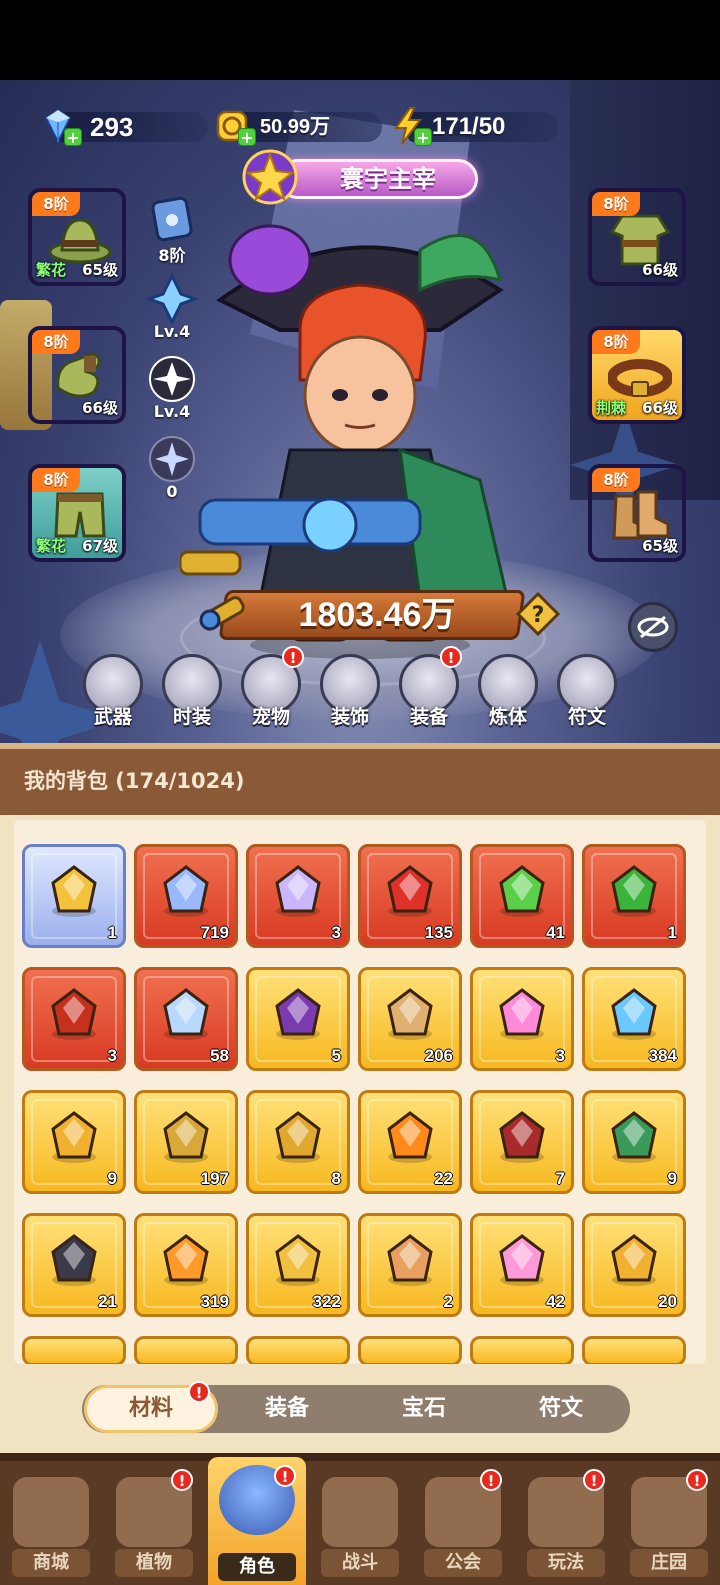 This screenshot has height=1585, width=720. I want to click on bag-item: 5, so click(298, 1019).